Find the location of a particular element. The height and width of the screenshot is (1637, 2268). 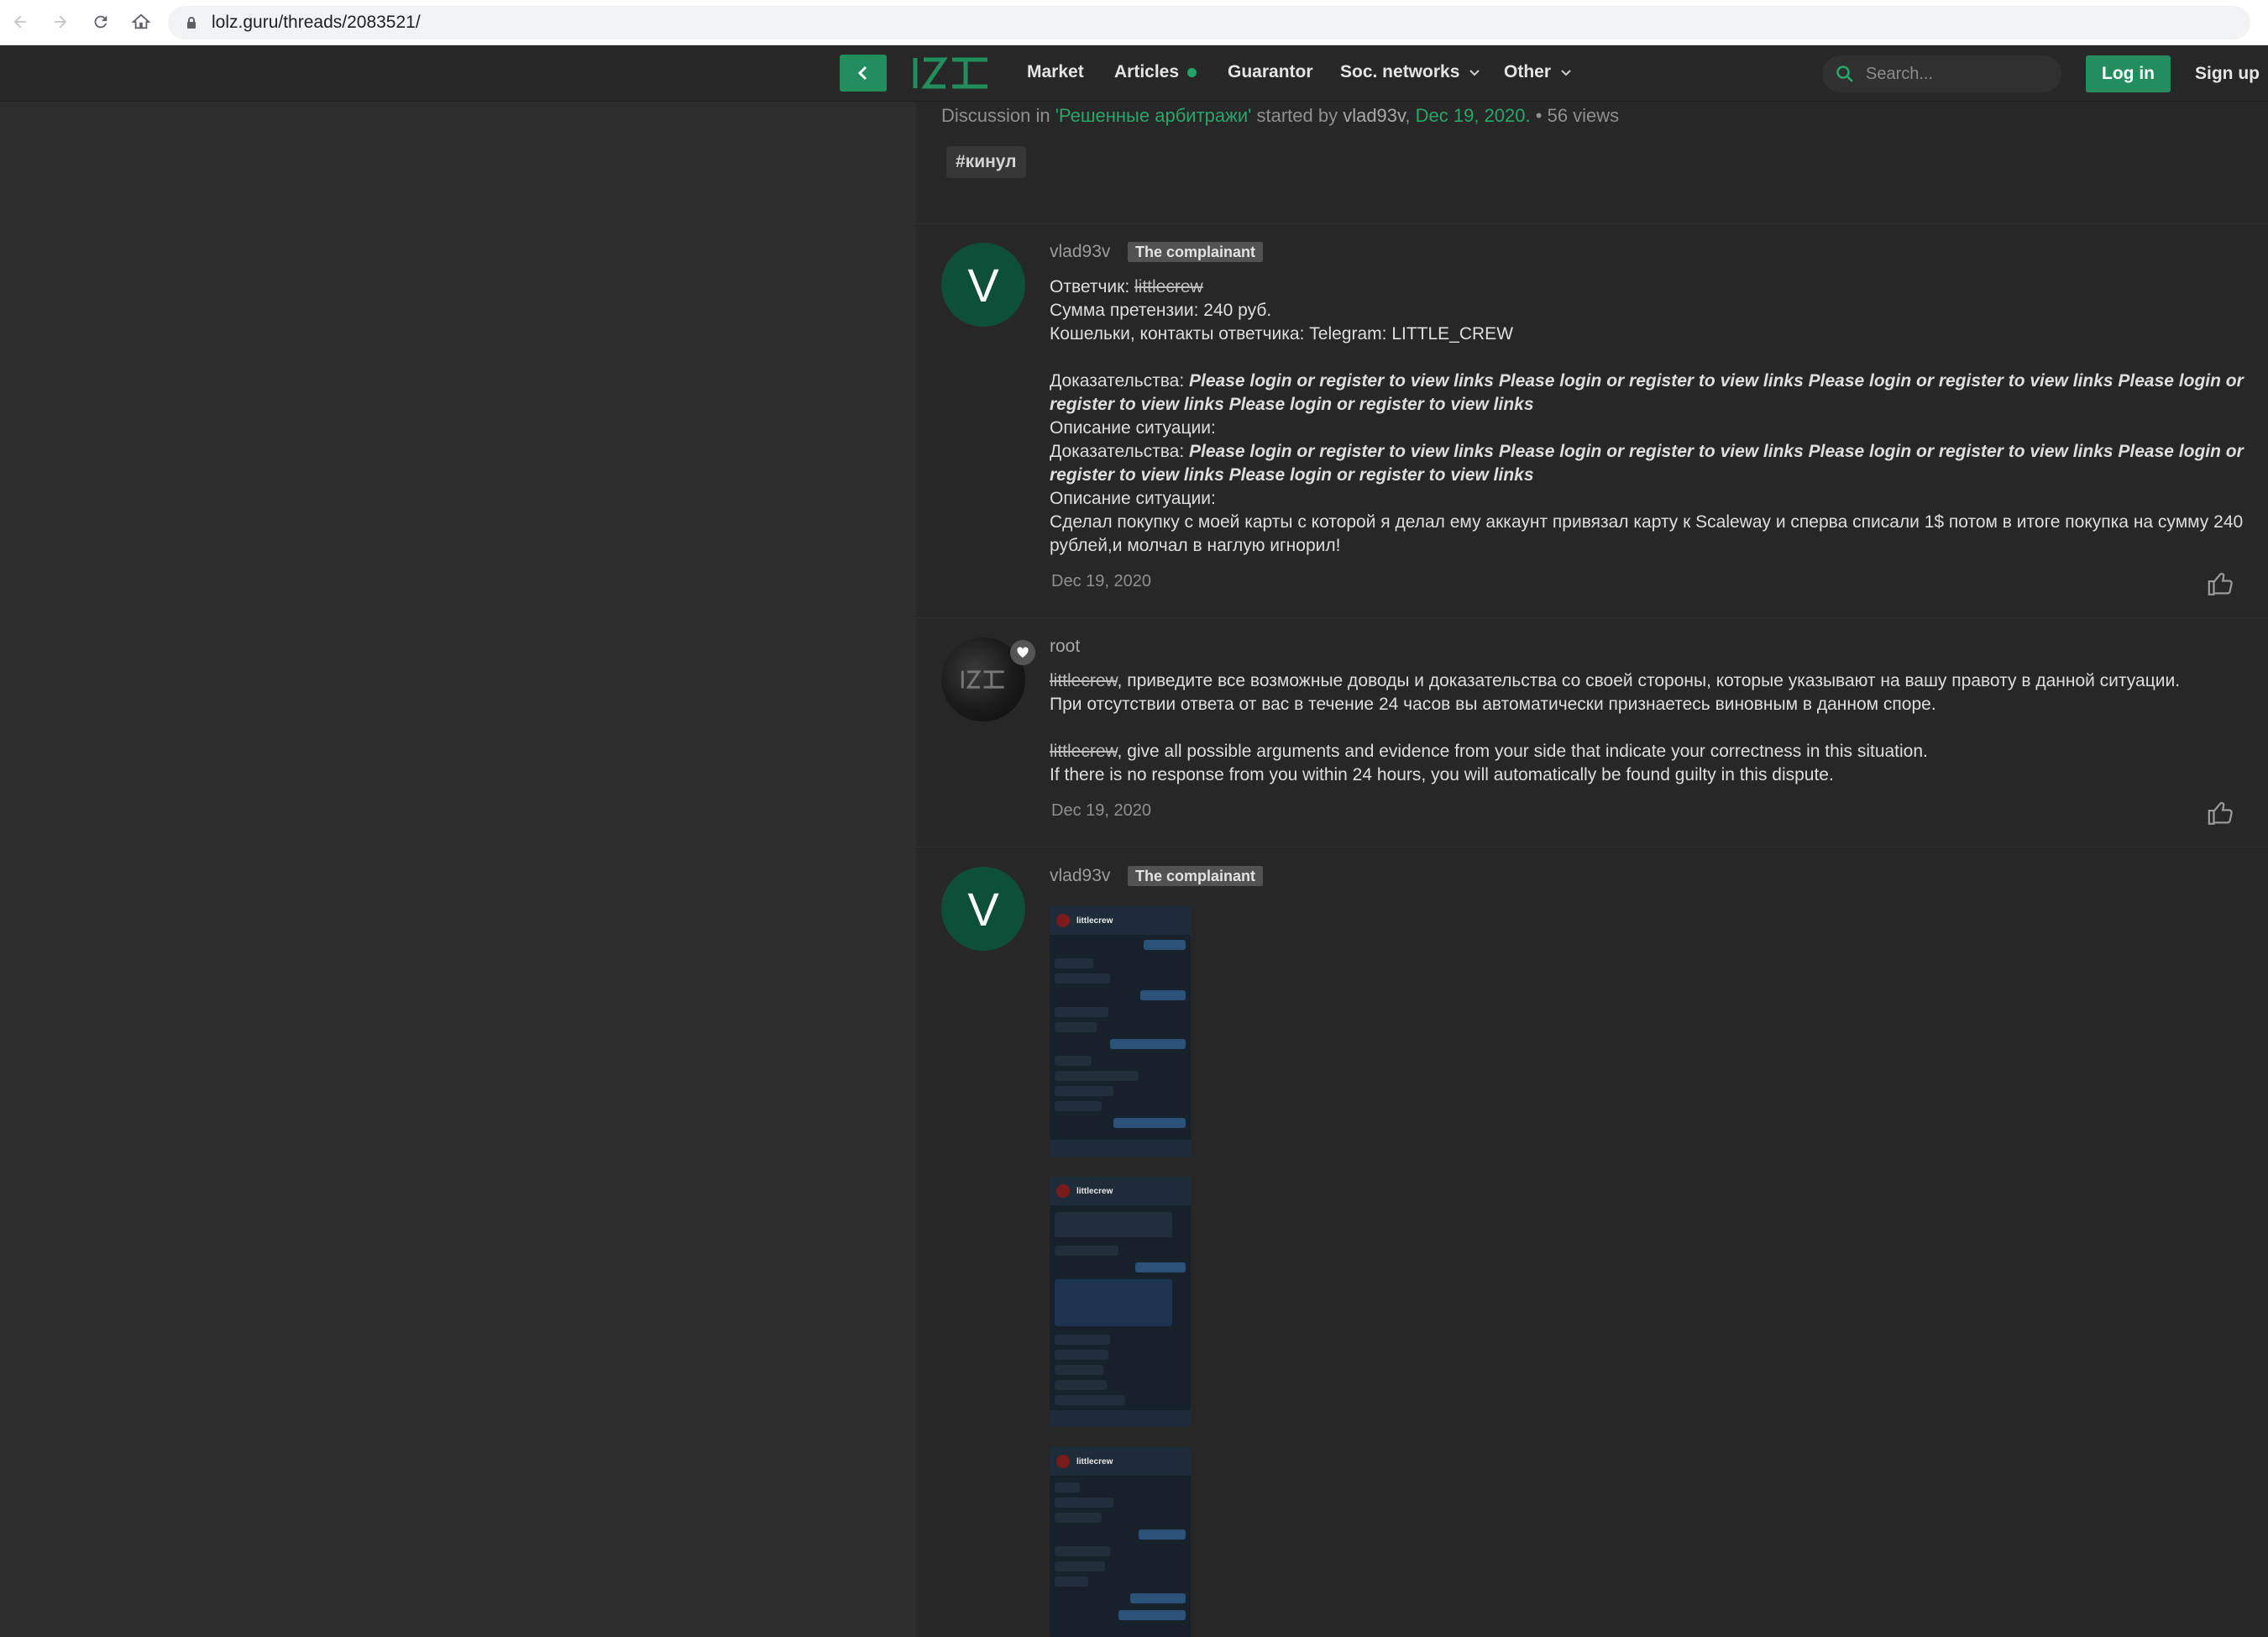

browser-home-button is located at coordinates (142, 21).